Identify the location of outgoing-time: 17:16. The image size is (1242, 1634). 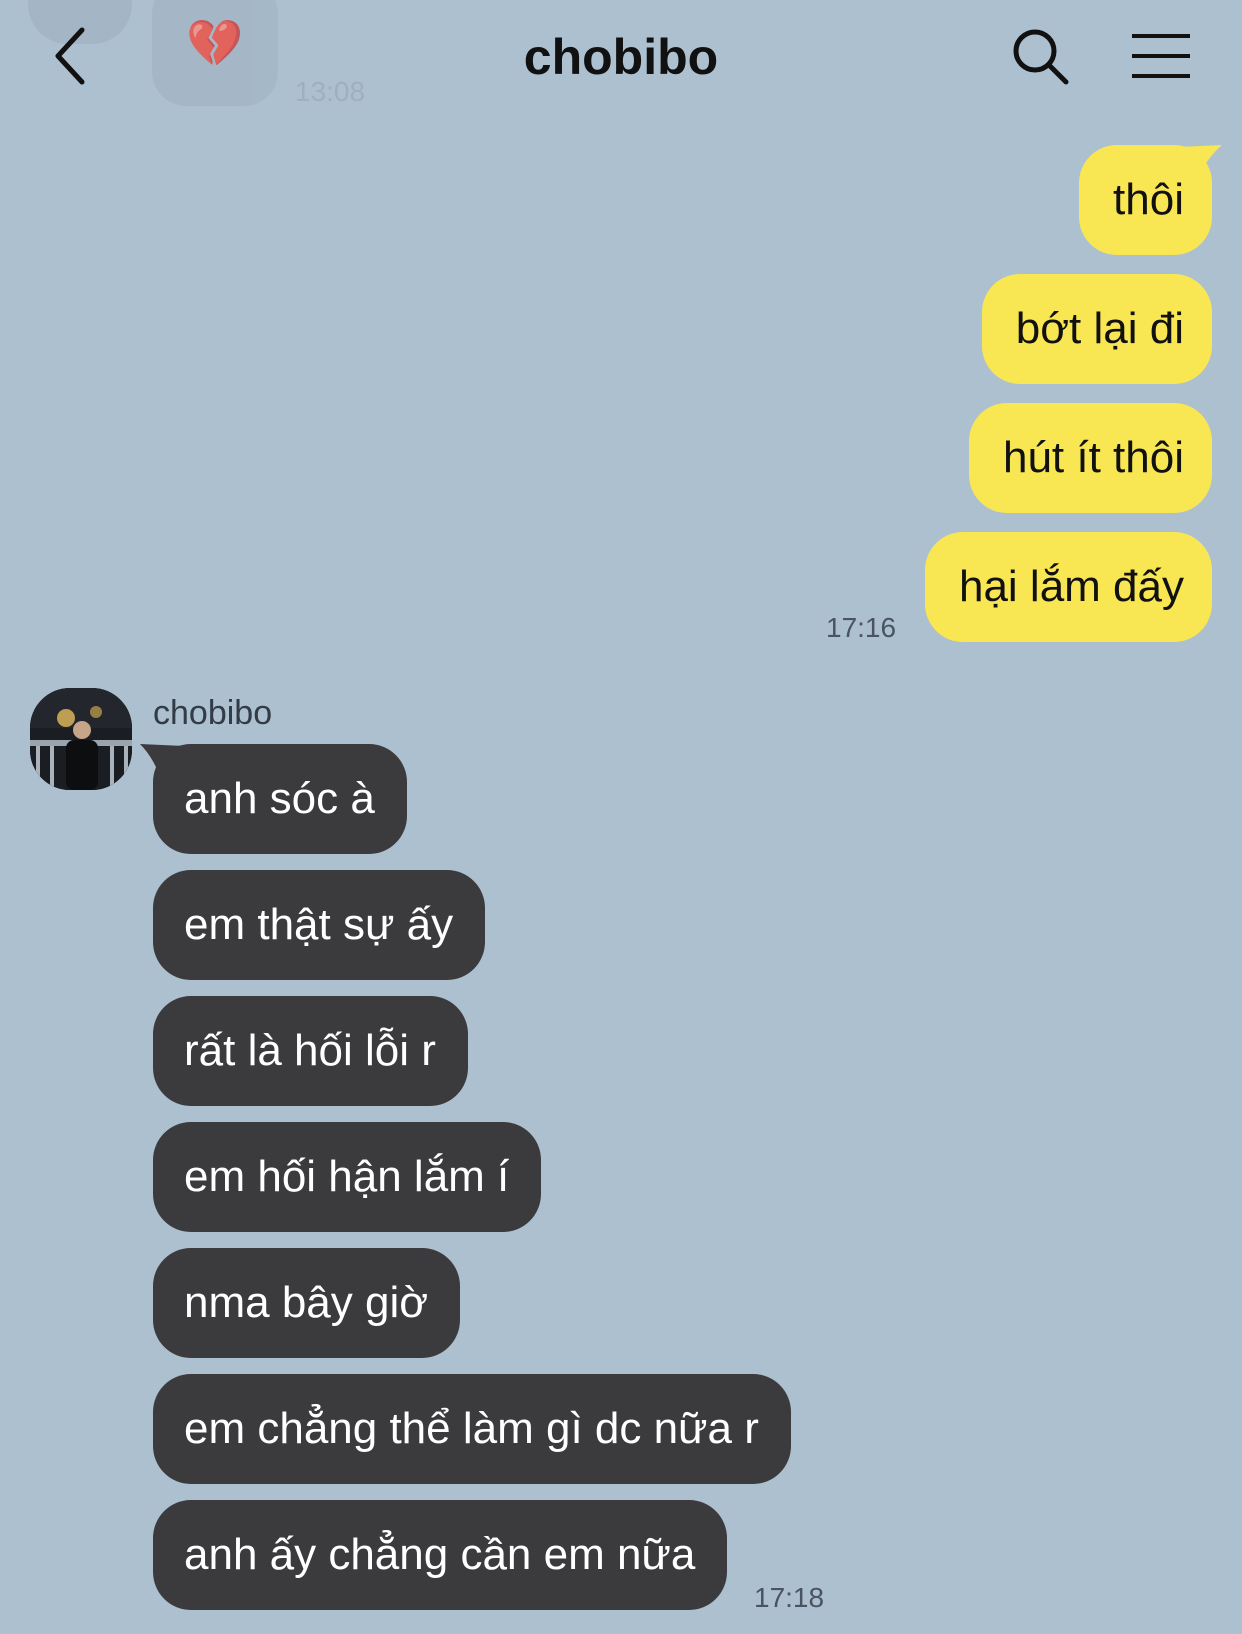
(861, 627).